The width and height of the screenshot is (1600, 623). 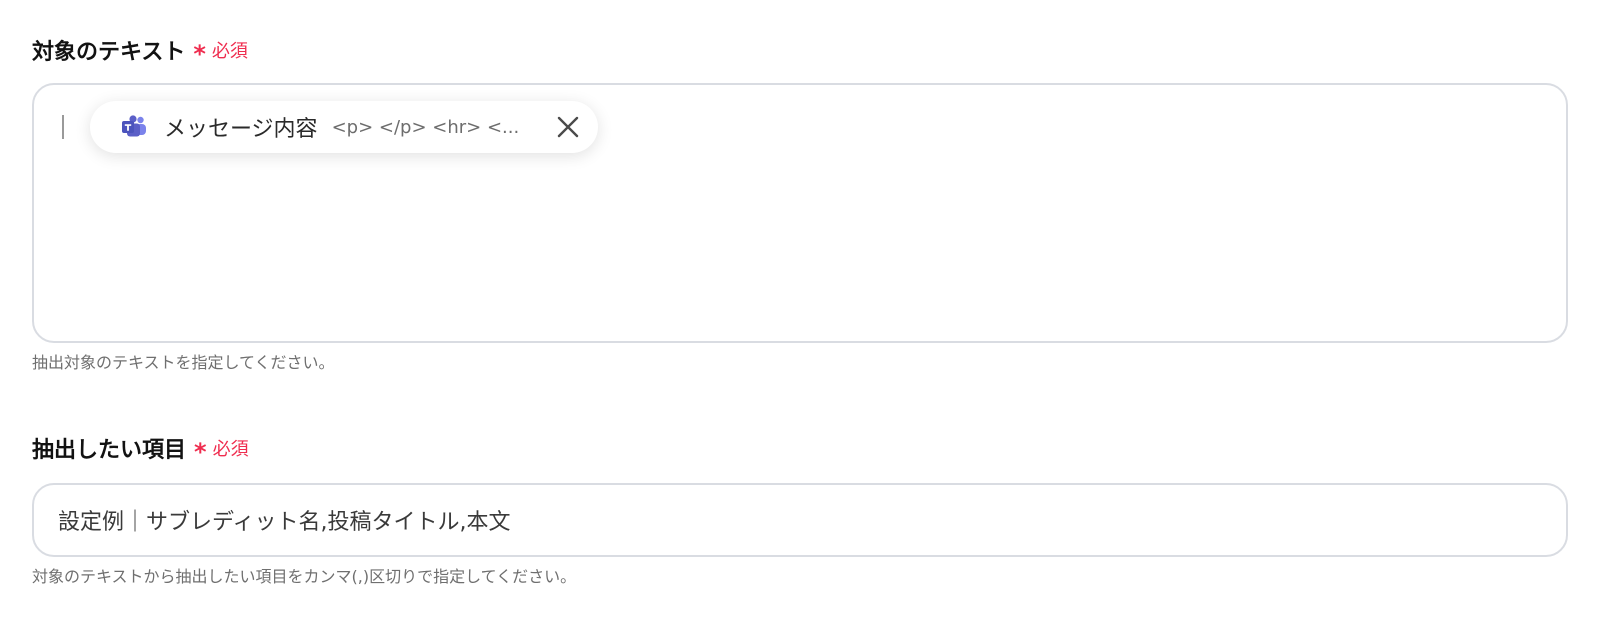 I want to click on text-caret, so click(x=63, y=127).